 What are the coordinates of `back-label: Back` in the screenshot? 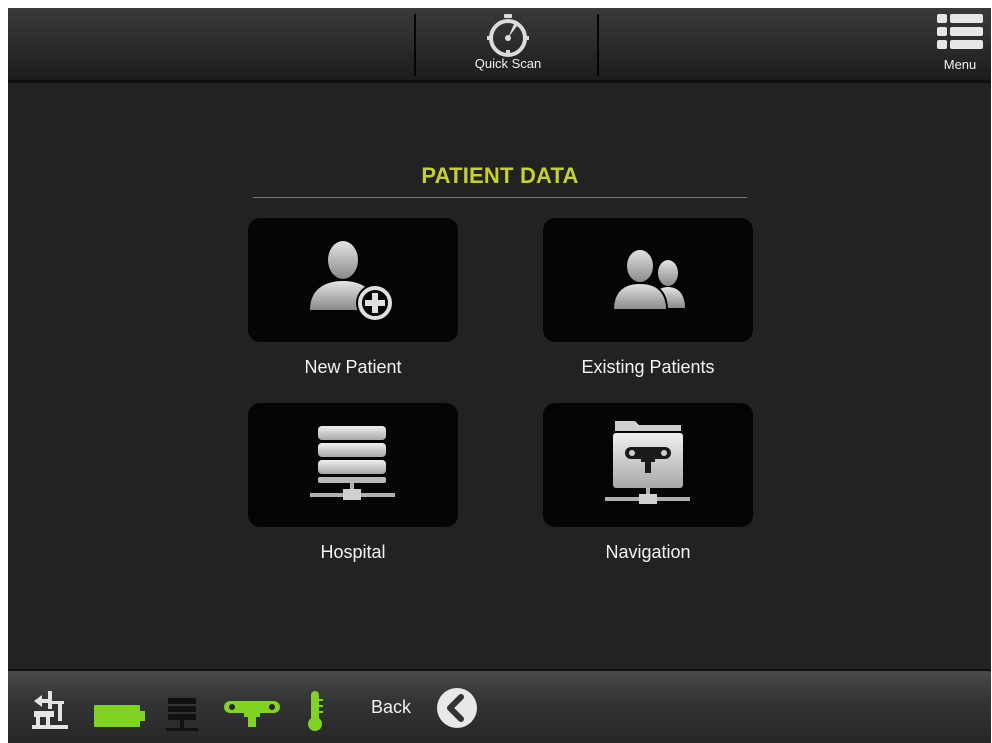 It's located at (391, 707).